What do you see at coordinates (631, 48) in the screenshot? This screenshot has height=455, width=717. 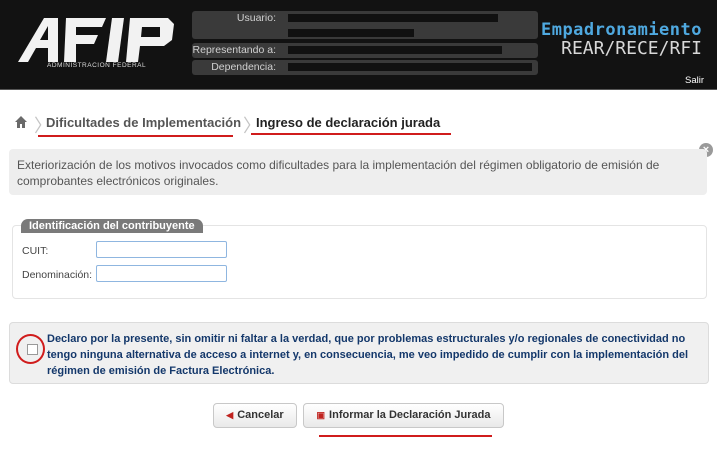 I see `app-subtitle: REAR/RECE/RFI` at bounding box center [631, 48].